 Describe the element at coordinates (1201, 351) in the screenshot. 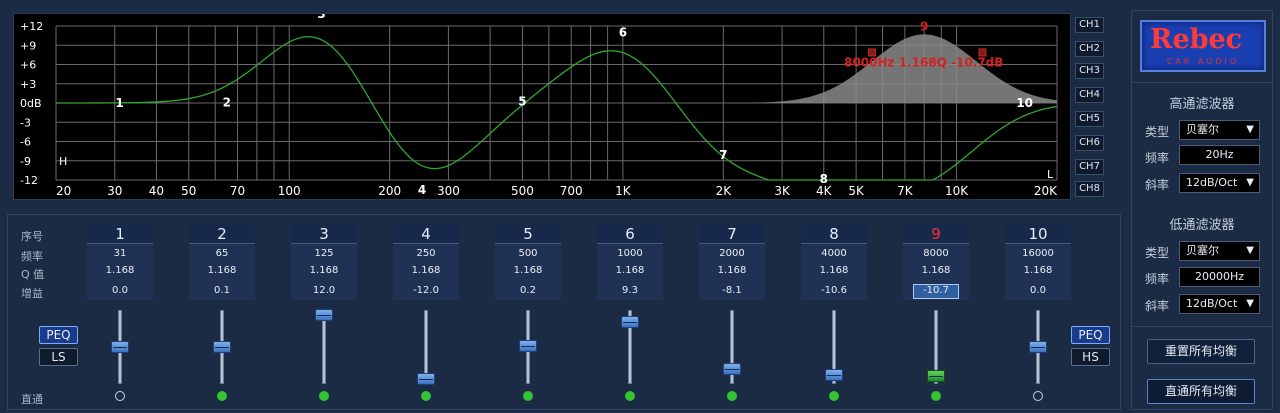

I see `reset-all-eq-button: 重置所有均衡` at that location.